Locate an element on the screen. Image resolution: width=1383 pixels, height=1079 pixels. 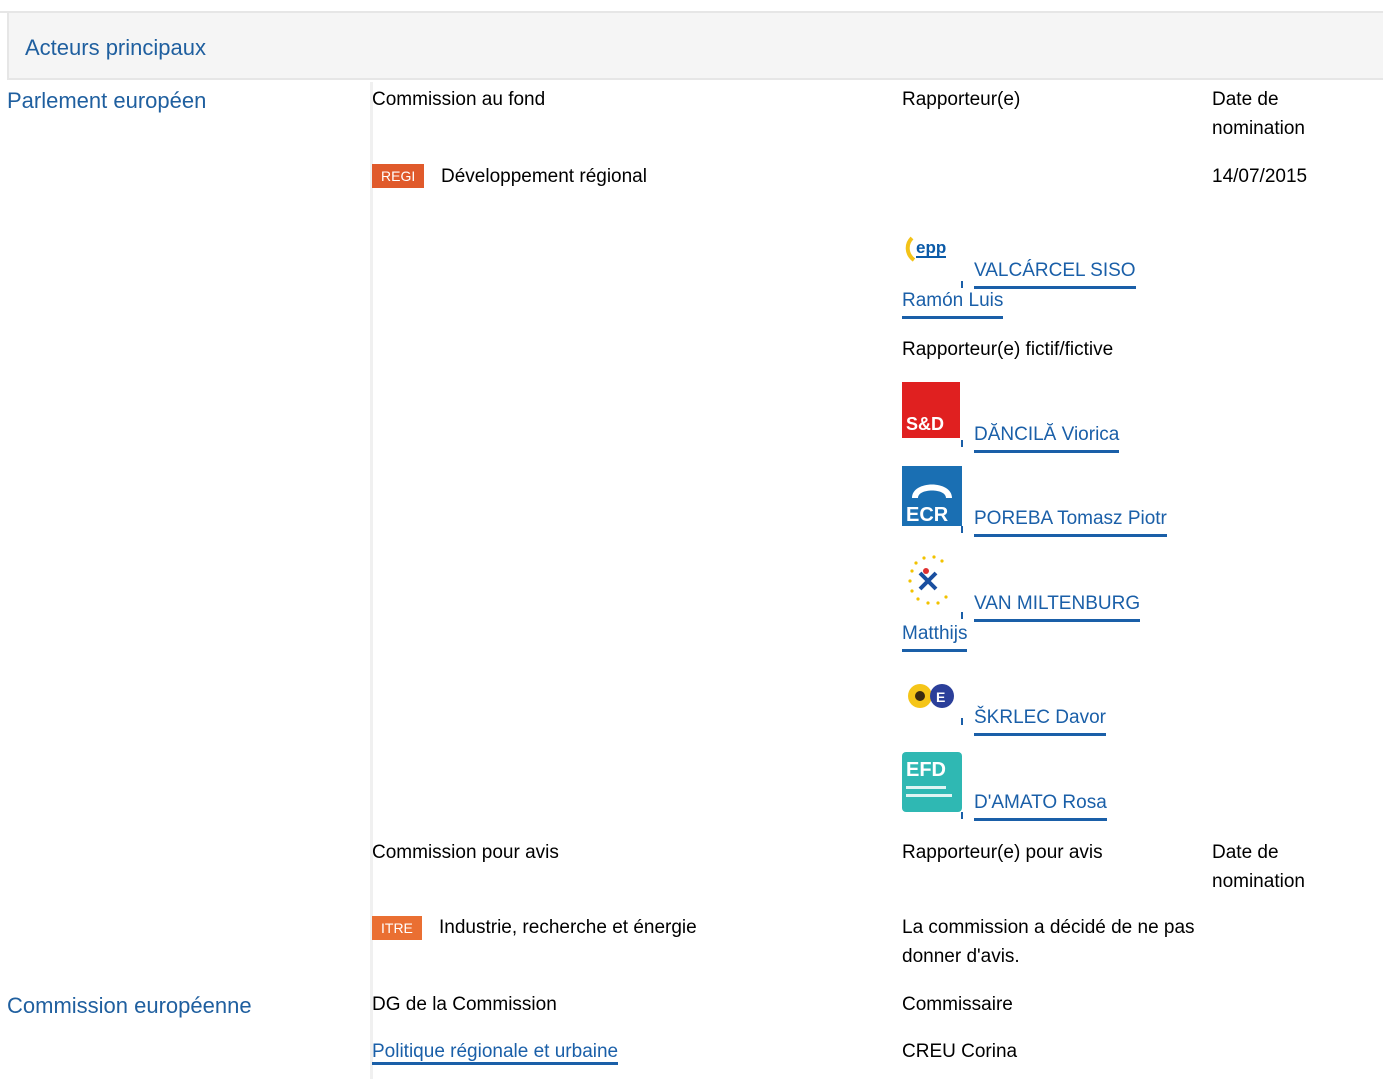
shadow-entry: E ŠKRLEC Davor is located at coordinates (1052, 711).